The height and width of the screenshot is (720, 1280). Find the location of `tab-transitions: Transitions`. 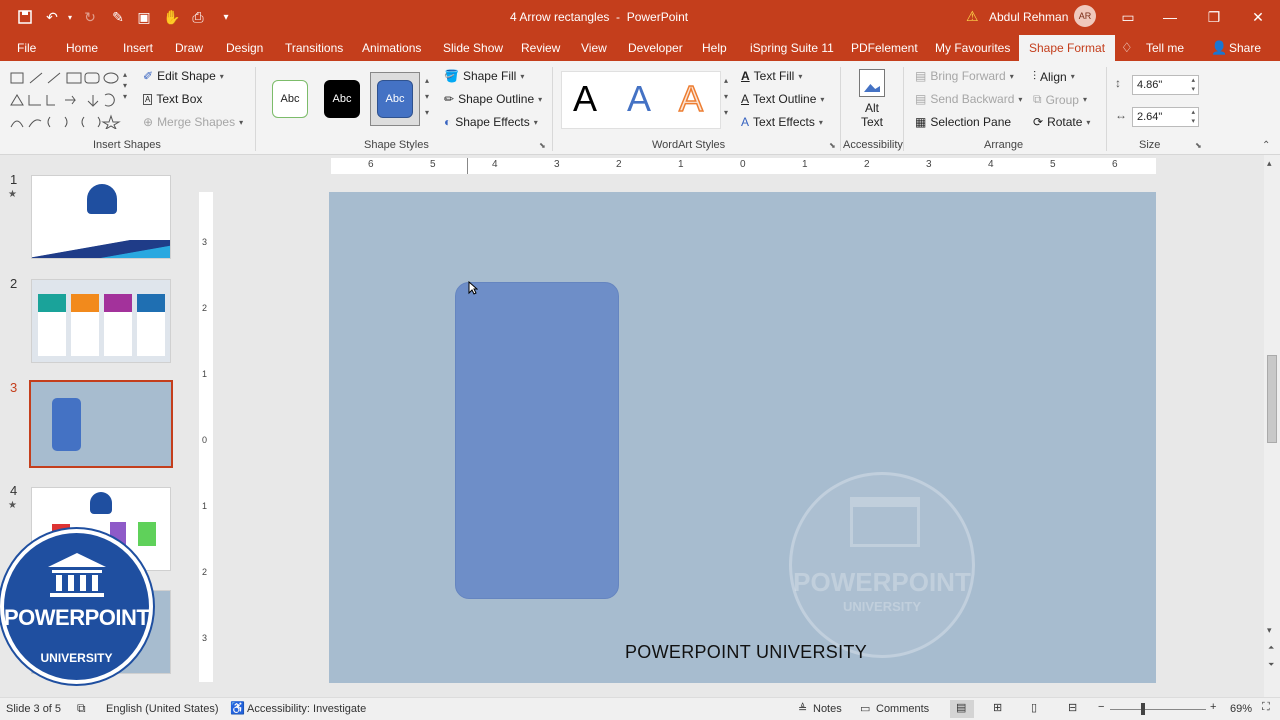

tab-transitions: Transitions is located at coordinates (314, 48).